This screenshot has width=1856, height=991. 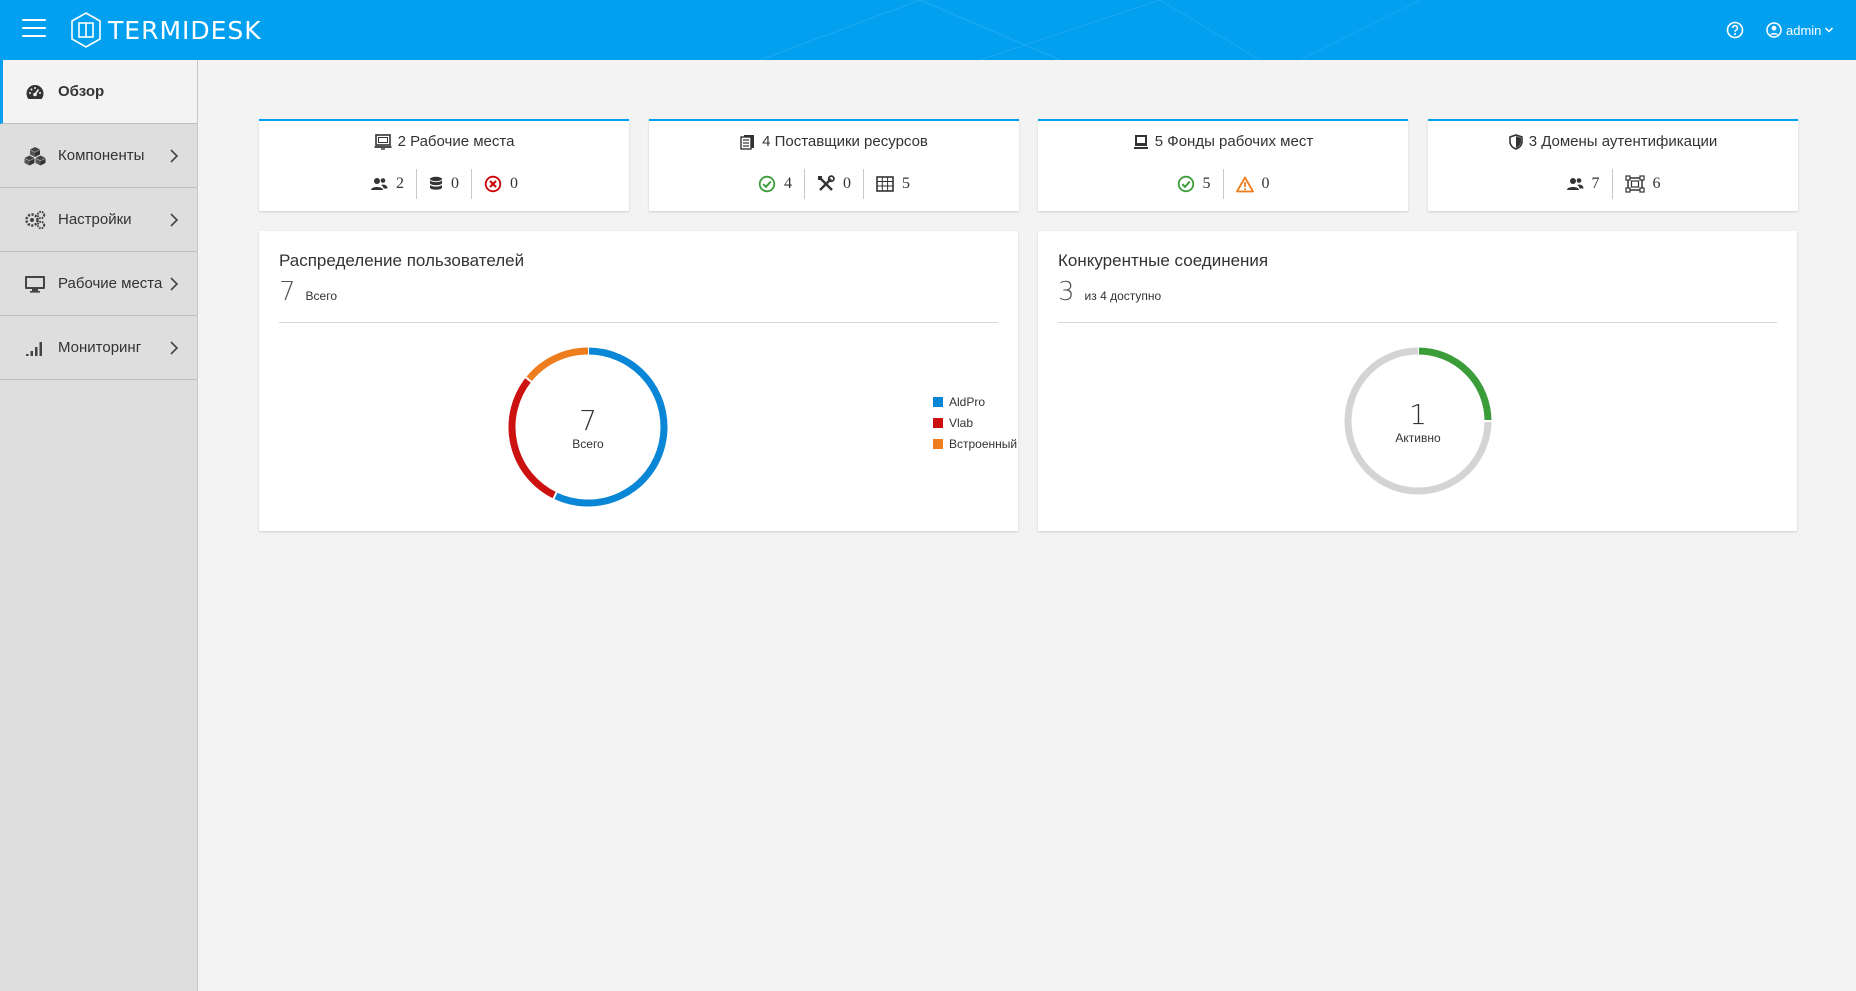 I want to click on sidebar-item-workplaces: Рабочие места, so click(x=98, y=284).